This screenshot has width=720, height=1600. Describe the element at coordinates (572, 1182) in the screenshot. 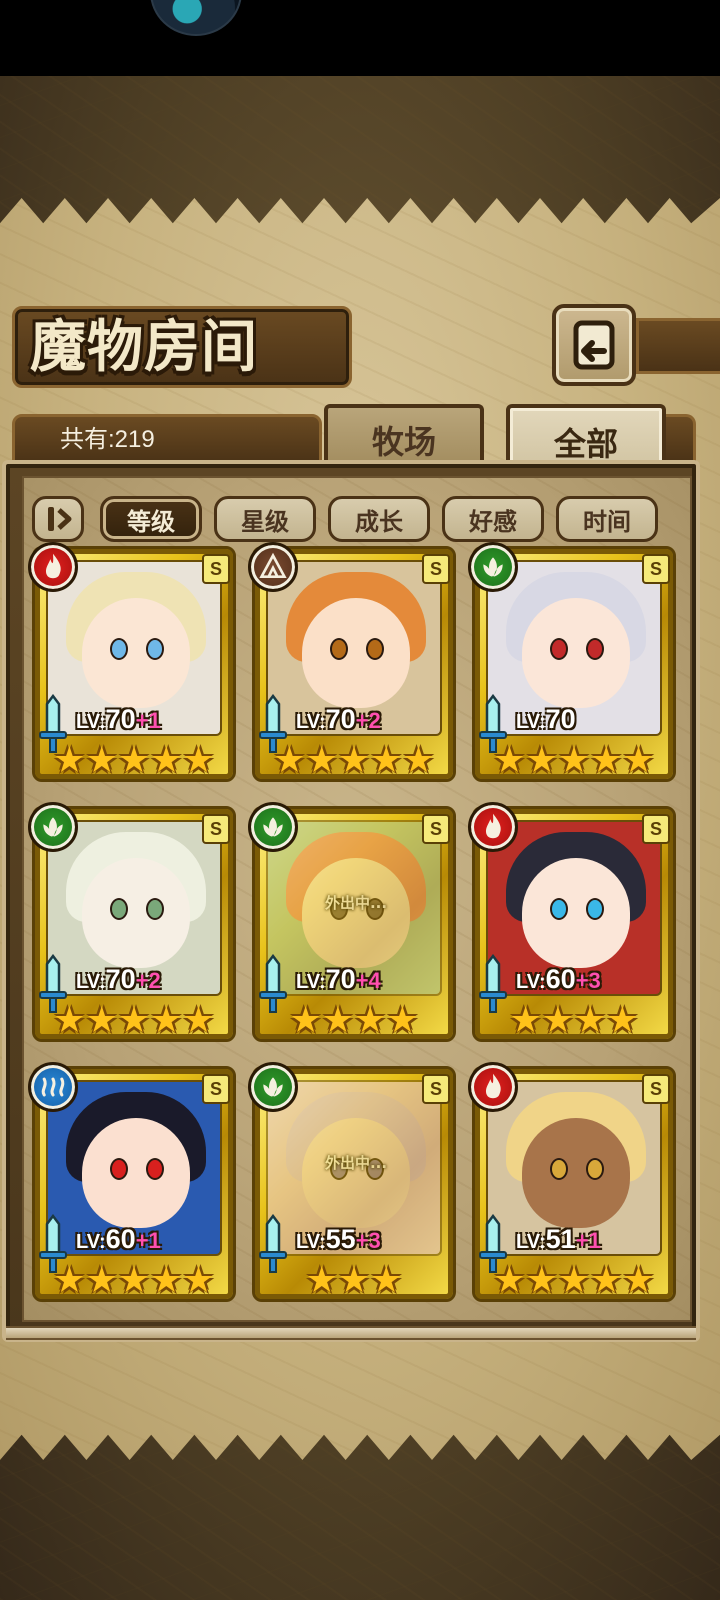

I see `monster-card: S LV:51+1 ★ ★ ★ ★ ★` at that location.